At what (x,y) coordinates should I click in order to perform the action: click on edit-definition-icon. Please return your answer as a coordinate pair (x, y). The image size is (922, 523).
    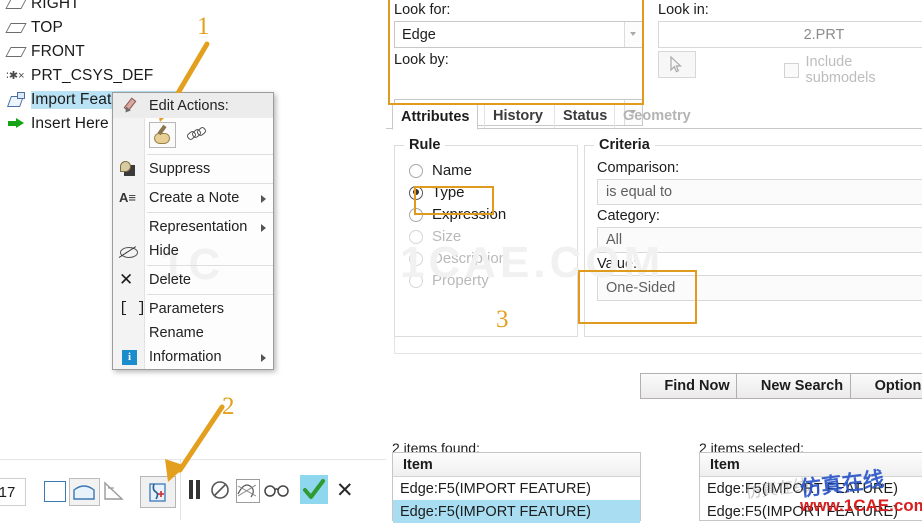
    Looking at the image, I should click on (162, 135).